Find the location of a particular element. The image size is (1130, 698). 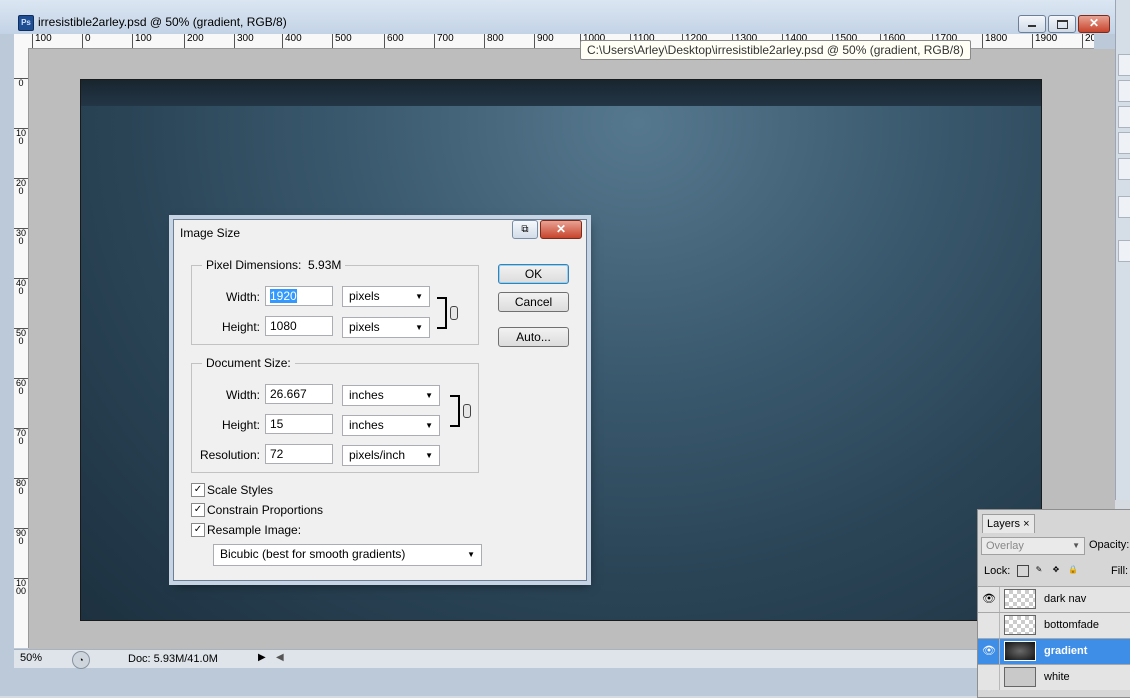

resolution-unit-select: pixels/inch ▼ is located at coordinates (391, 455).